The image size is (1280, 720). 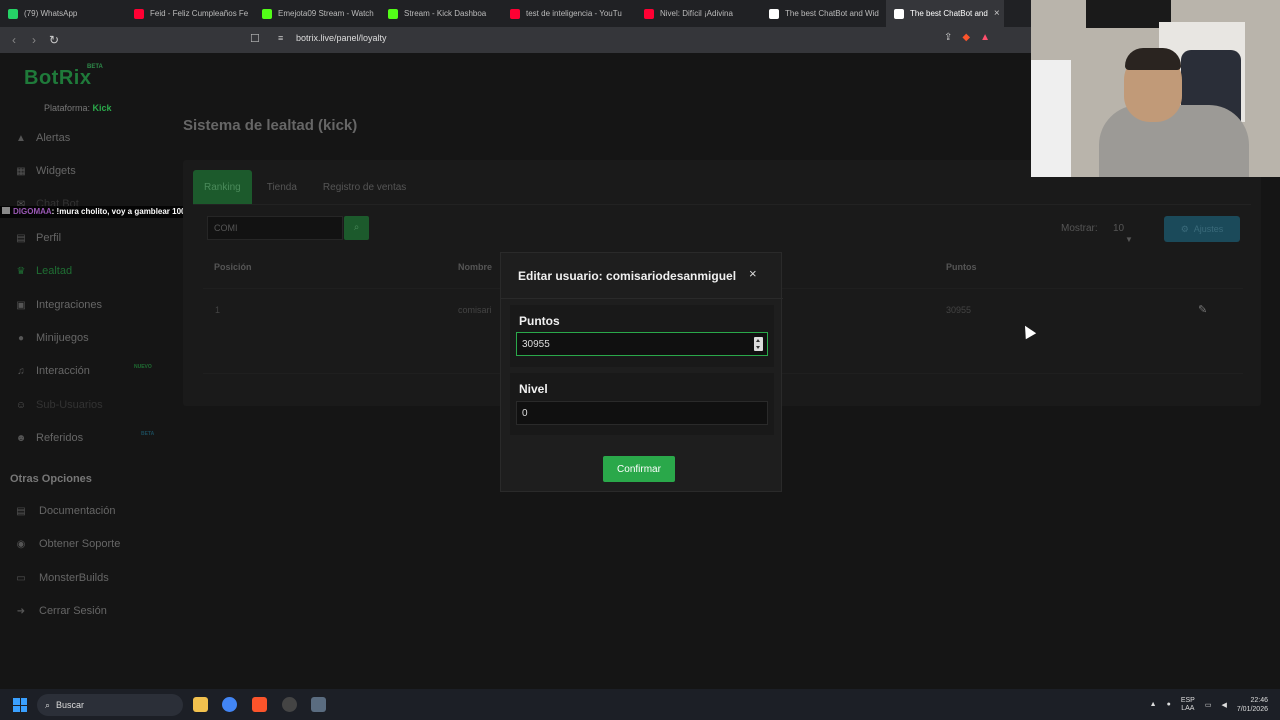 I want to click on taskbar-search: ⌕ Buscar, so click(x=110, y=705).